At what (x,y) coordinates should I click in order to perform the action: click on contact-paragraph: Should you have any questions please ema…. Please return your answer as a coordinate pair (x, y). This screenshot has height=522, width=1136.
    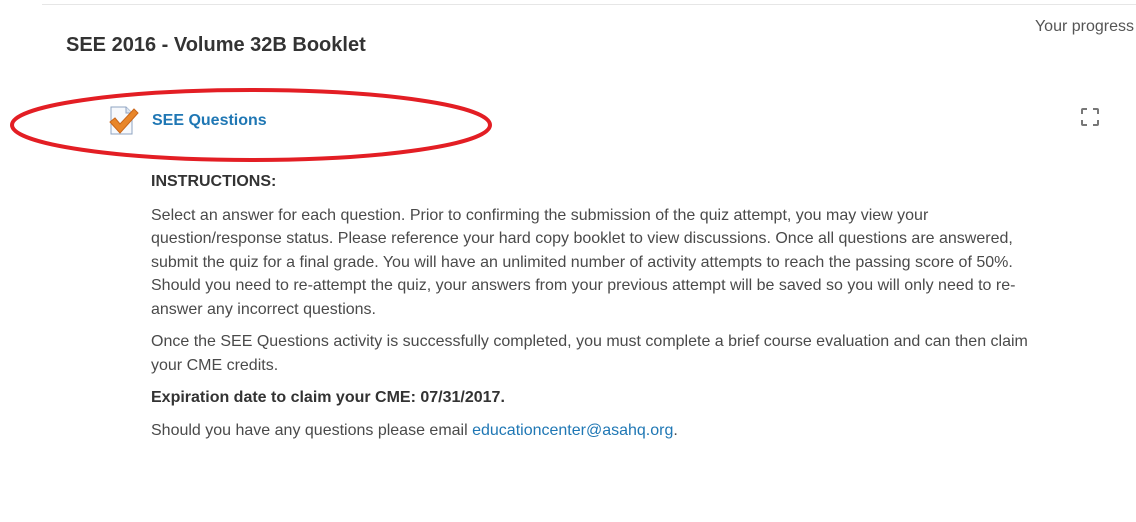
    Looking at the image, I should click on (606, 431).